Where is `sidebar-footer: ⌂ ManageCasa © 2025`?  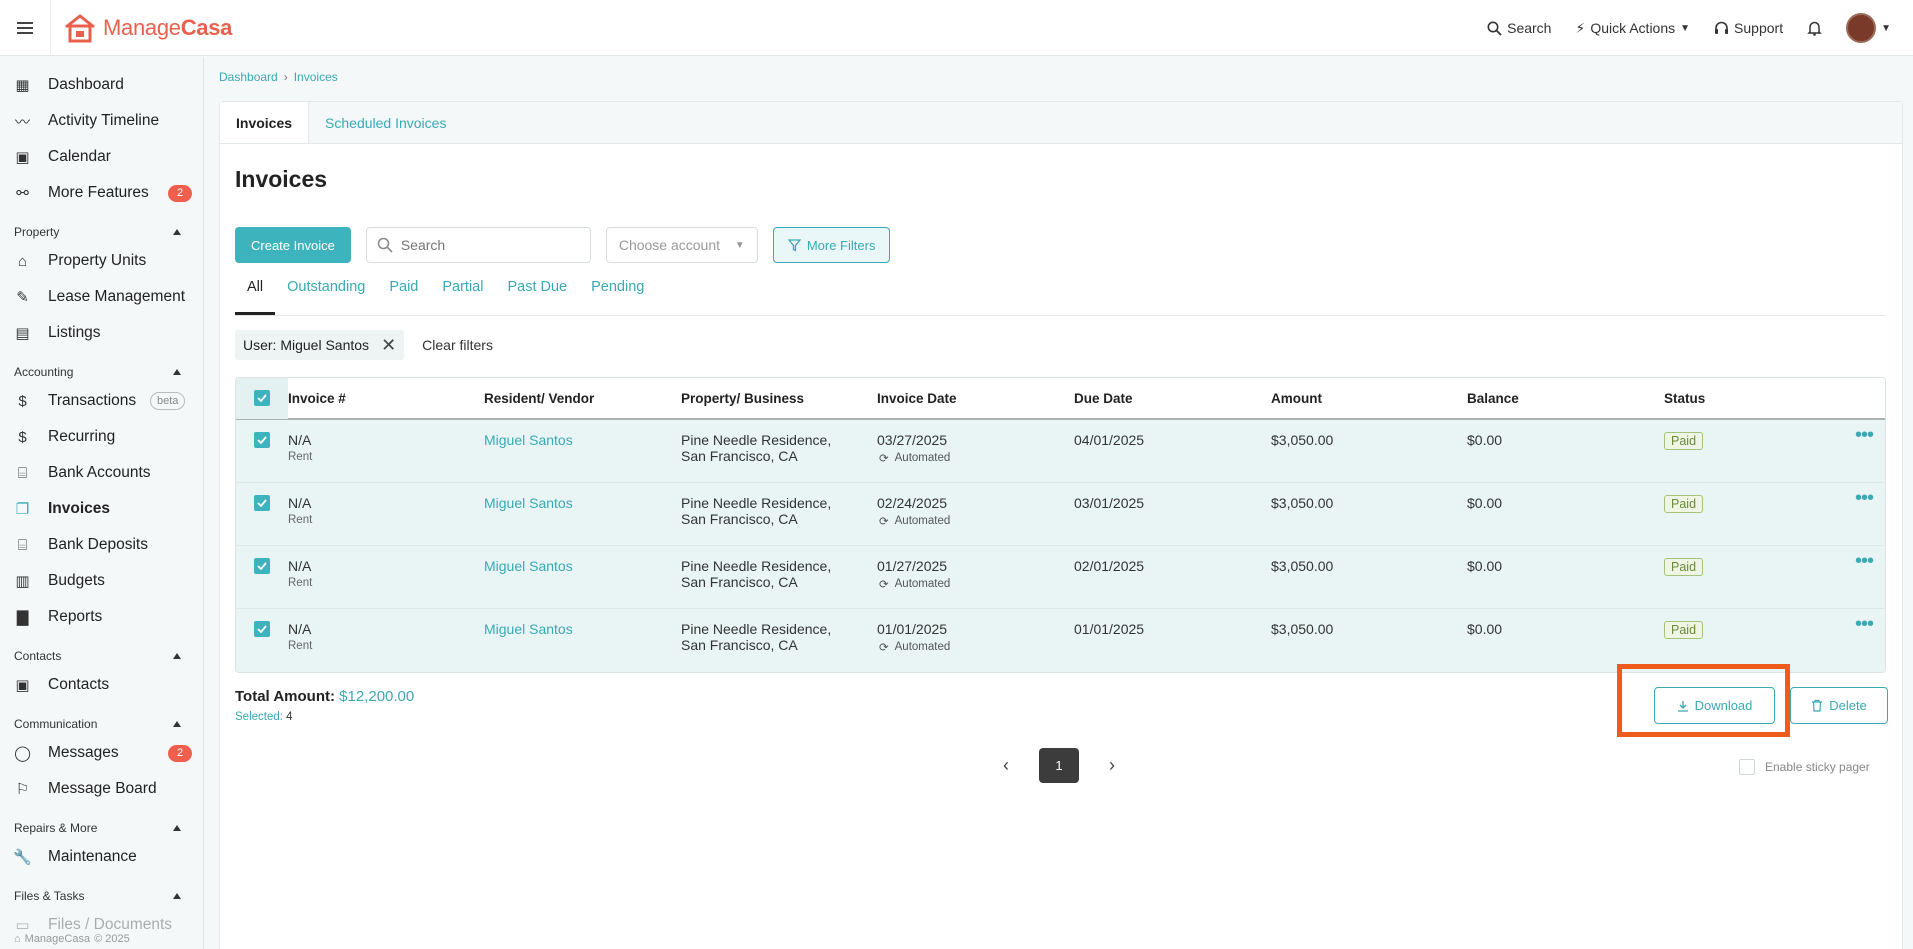 sidebar-footer: ⌂ ManageCasa © 2025 is located at coordinates (72, 939).